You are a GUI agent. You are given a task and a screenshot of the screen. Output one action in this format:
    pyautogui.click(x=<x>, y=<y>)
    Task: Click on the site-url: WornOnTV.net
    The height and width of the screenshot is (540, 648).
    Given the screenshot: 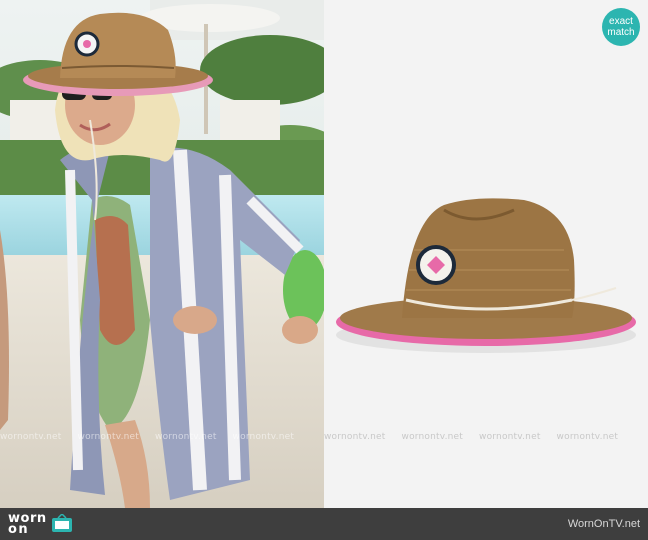 What is the action you would take?
    pyautogui.click(x=604, y=524)
    